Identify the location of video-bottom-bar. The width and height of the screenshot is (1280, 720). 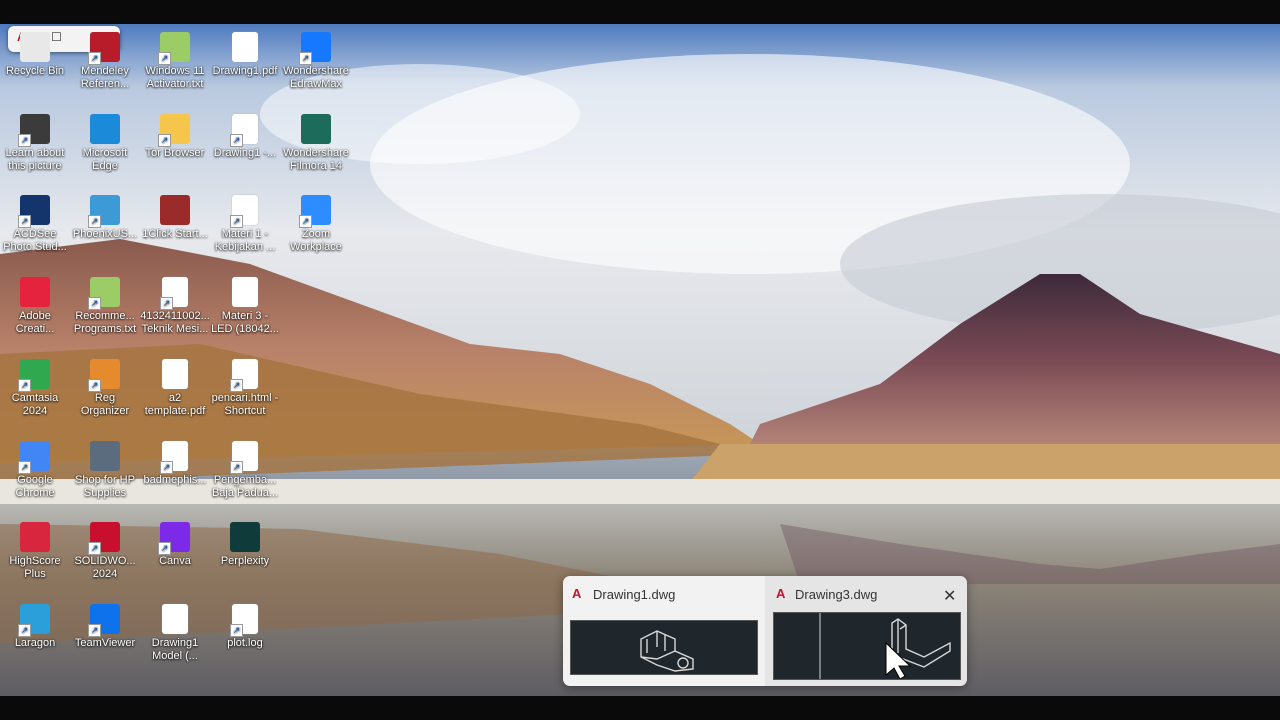
(640, 708).